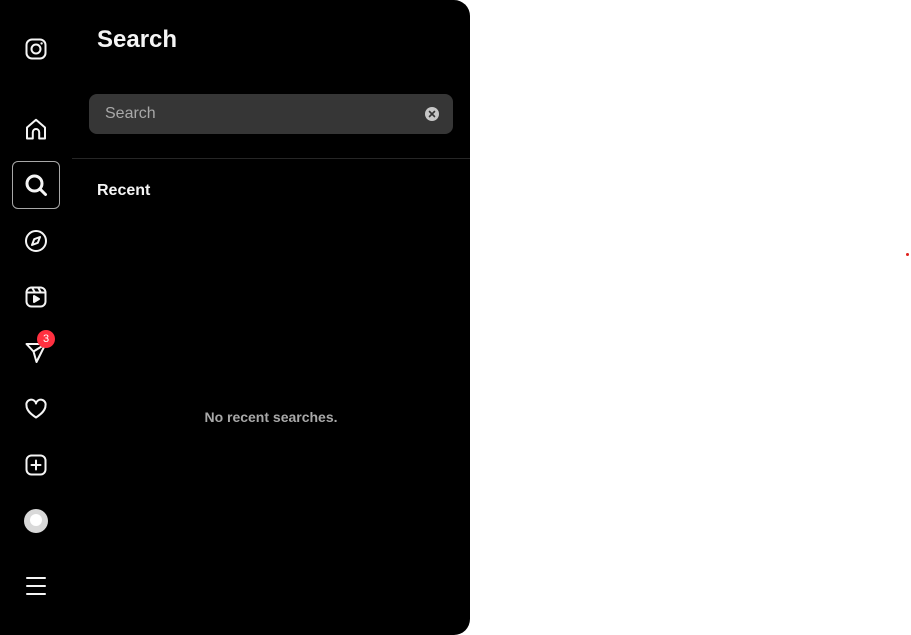 This screenshot has height=635, width=911. I want to click on sidebar: 3, so click(36, 317).